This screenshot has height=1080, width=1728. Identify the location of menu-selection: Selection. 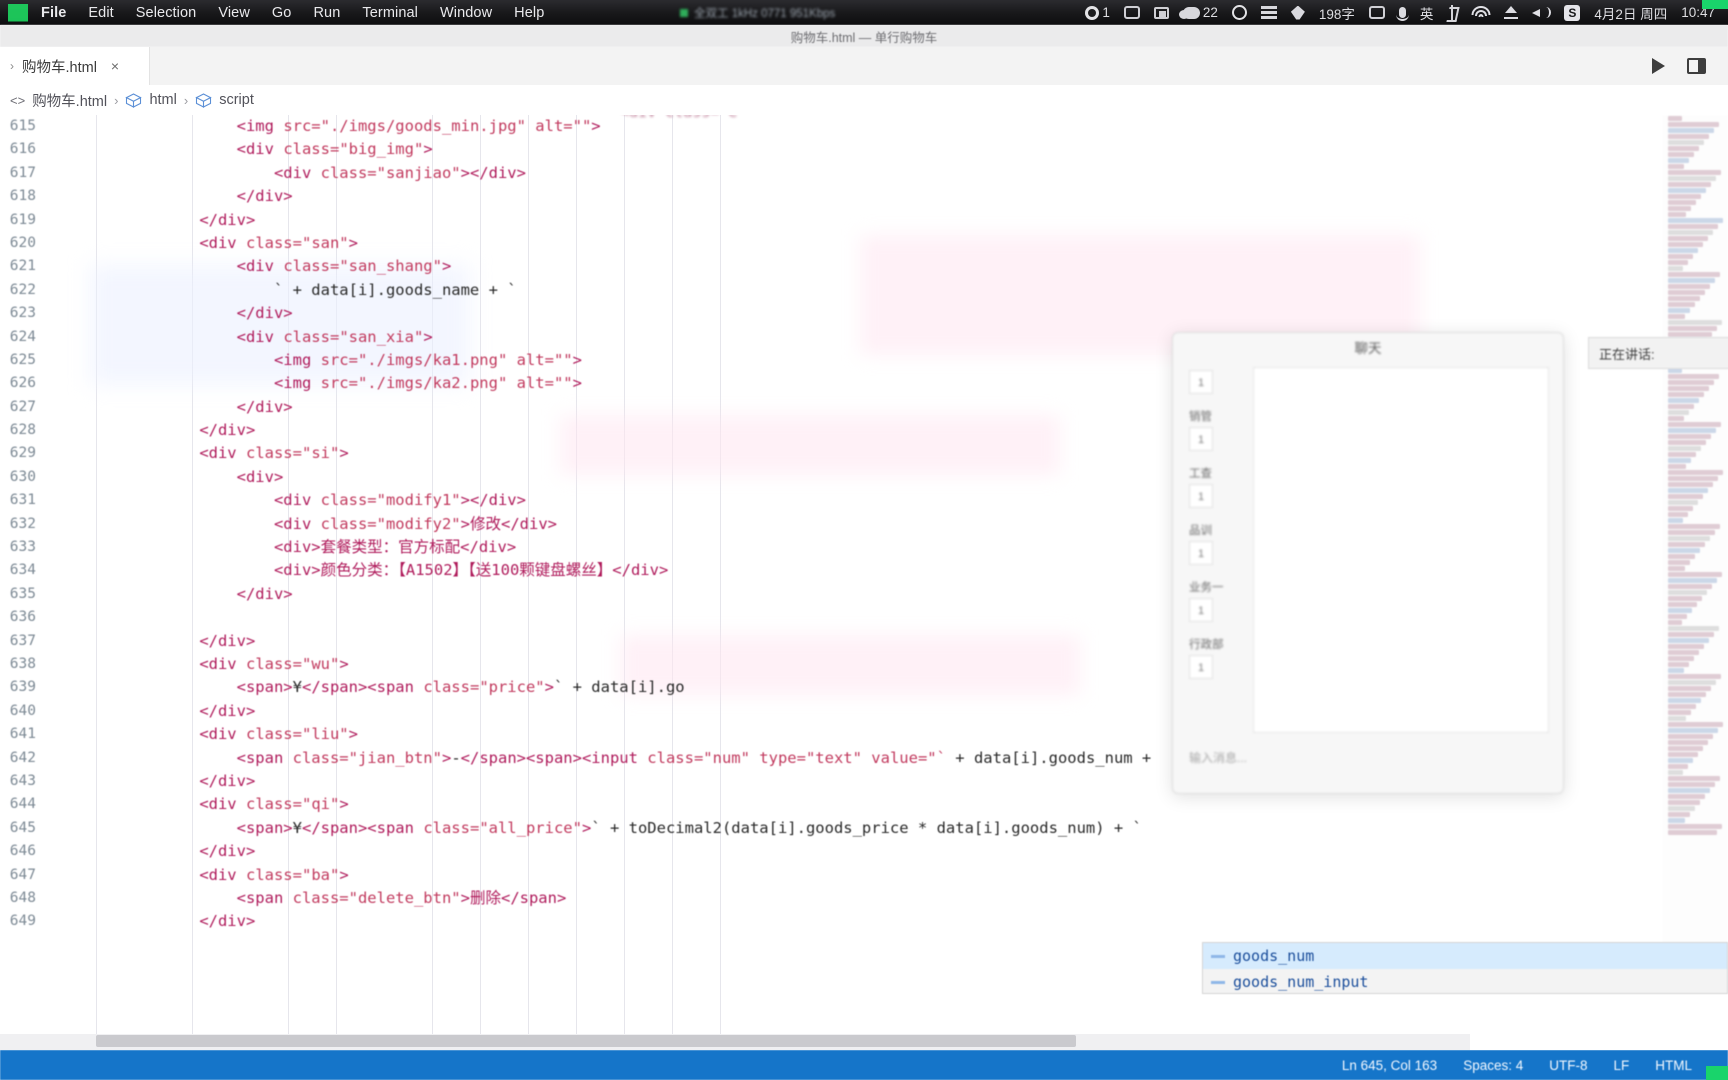
(166, 13).